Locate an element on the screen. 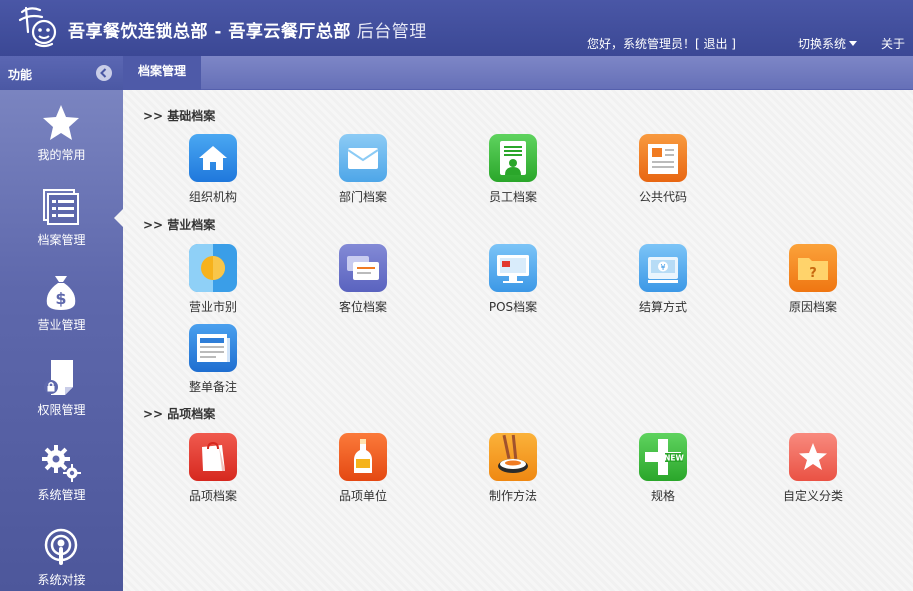 The height and width of the screenshot is (591, 913). tile-label: 员工档案 is located at coordinates (512, 197).